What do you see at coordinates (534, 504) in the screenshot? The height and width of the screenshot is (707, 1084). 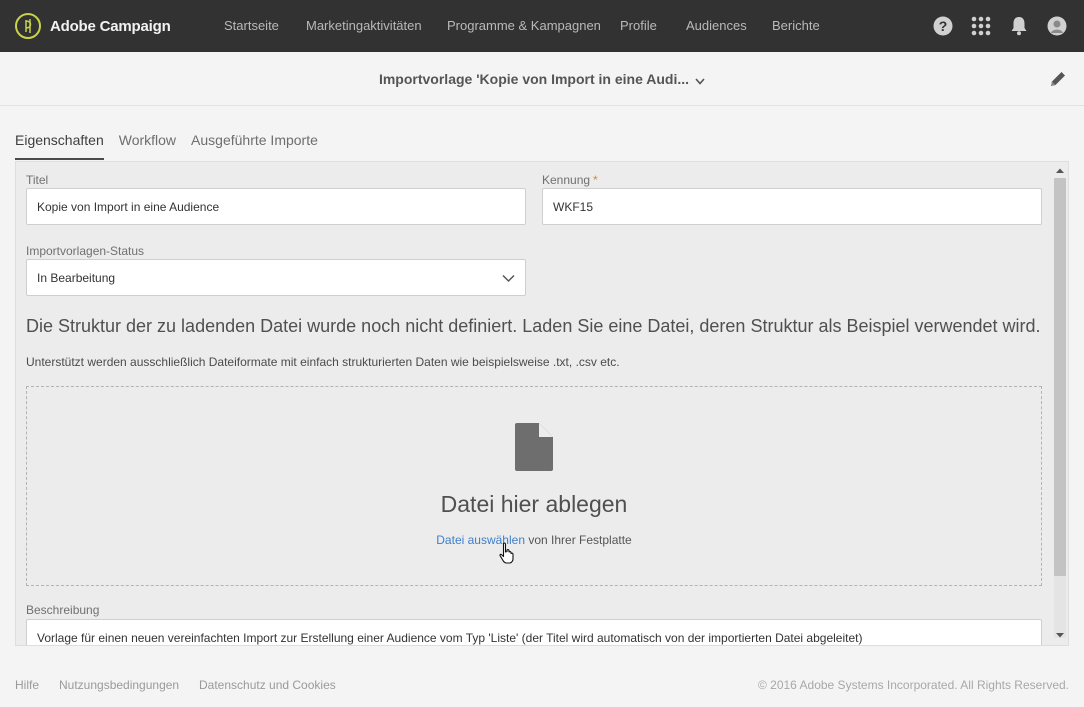 I see `dropzone-title: Datei hier ablegen` at bounding box center [534, 504].